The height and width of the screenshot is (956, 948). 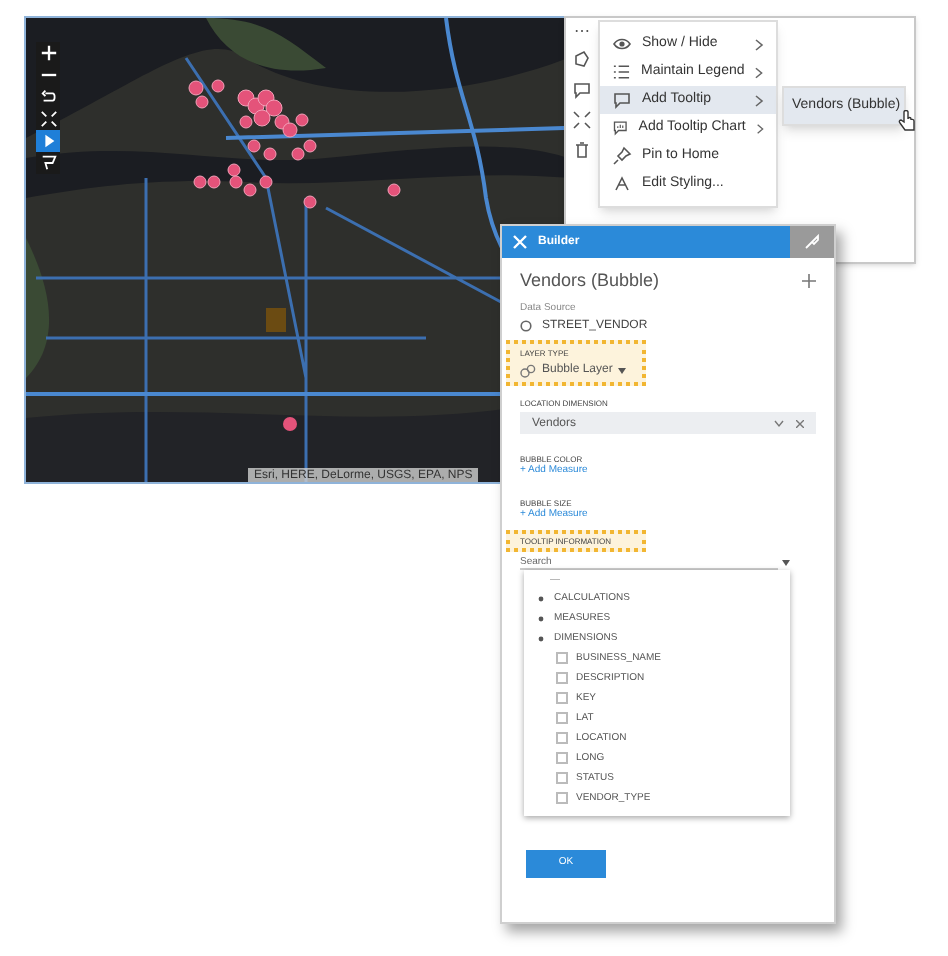 I want to click on list-icon, so click(x=621, y=72).